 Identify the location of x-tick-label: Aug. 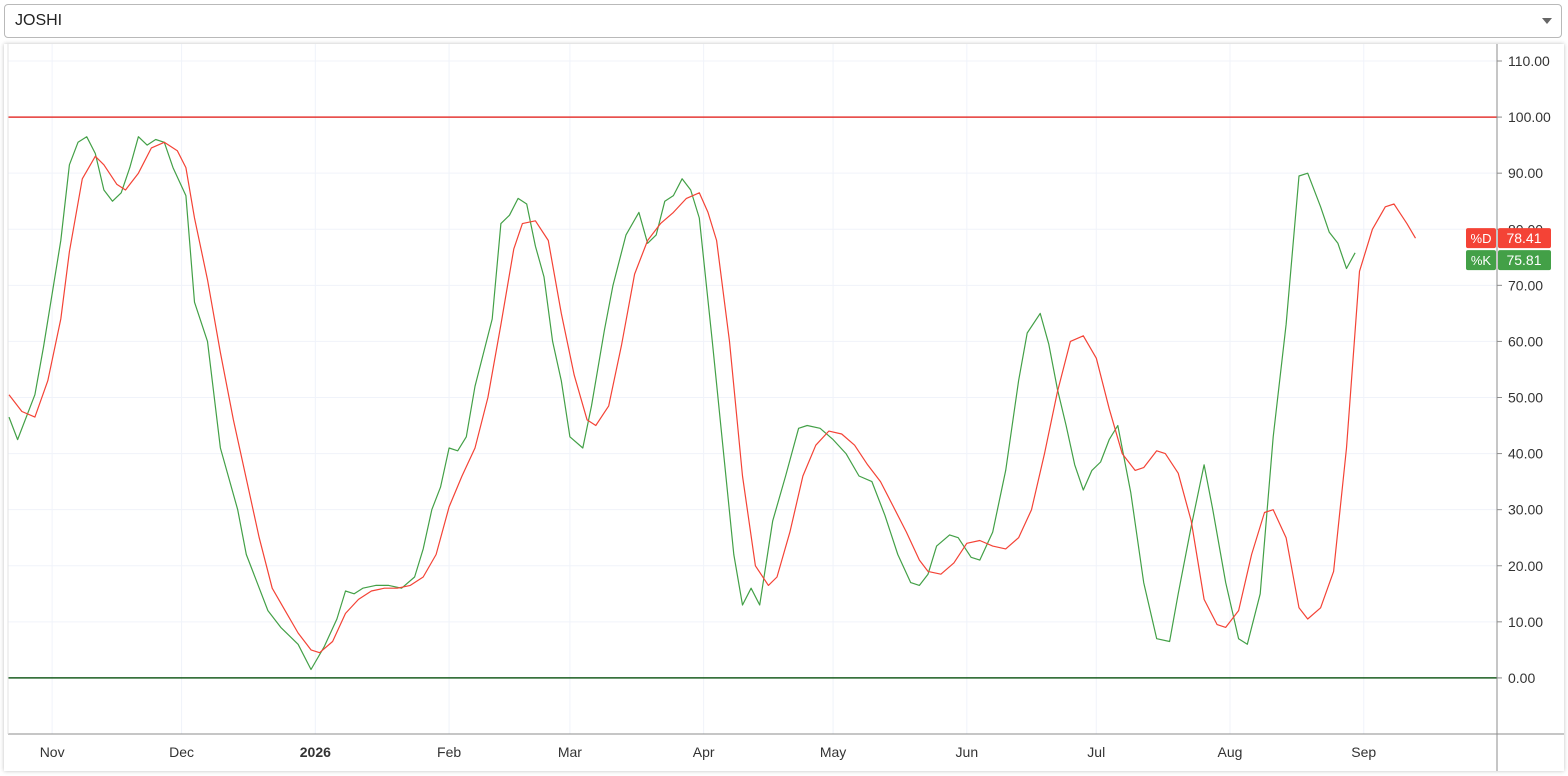
(1230, 752).